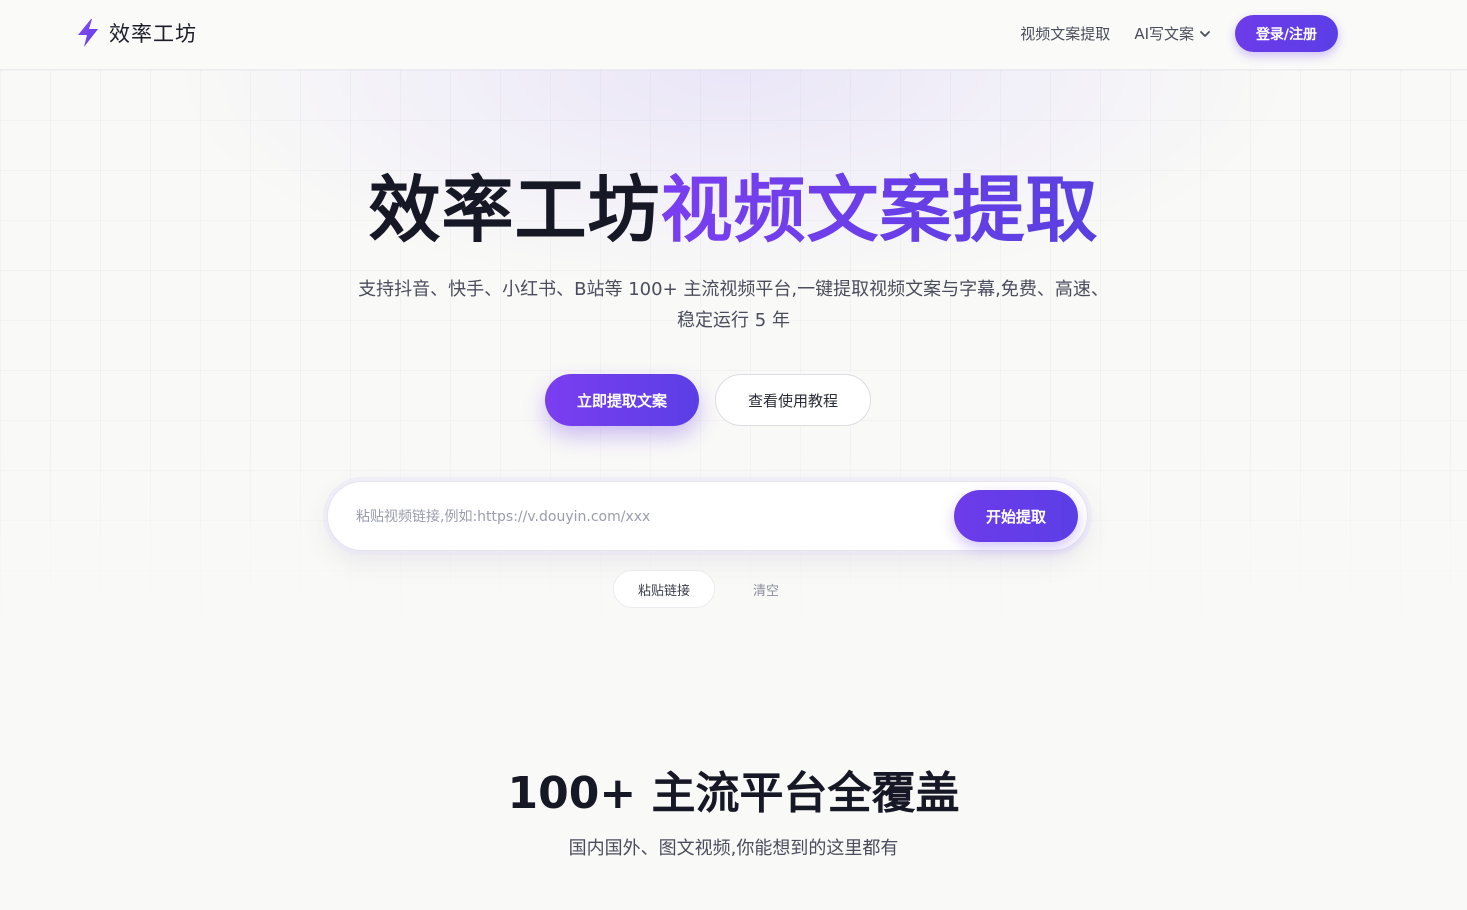 This screenshot has height=910, width=1467. I want to click on view-tutorial-button: 查看使用教程, so click(793, 400).